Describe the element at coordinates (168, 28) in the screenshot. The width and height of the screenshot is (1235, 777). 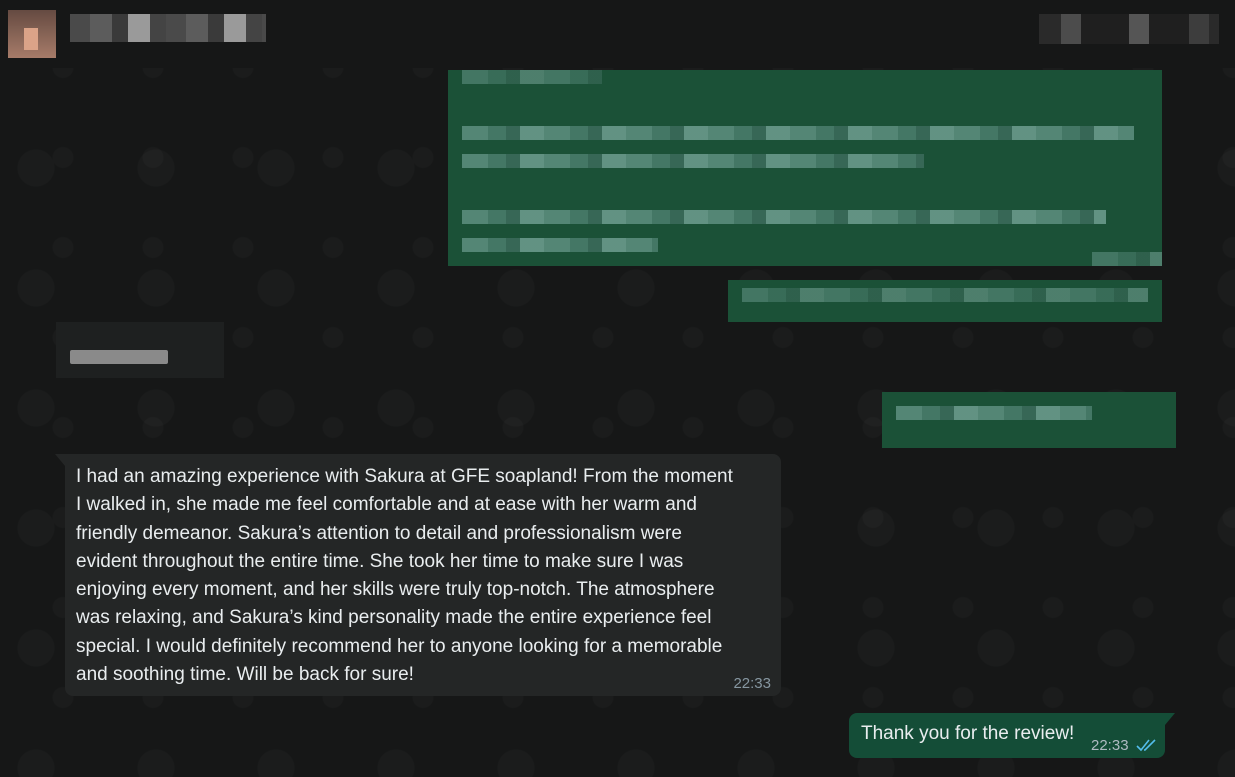
I see `contact-name-redacted` at that location.